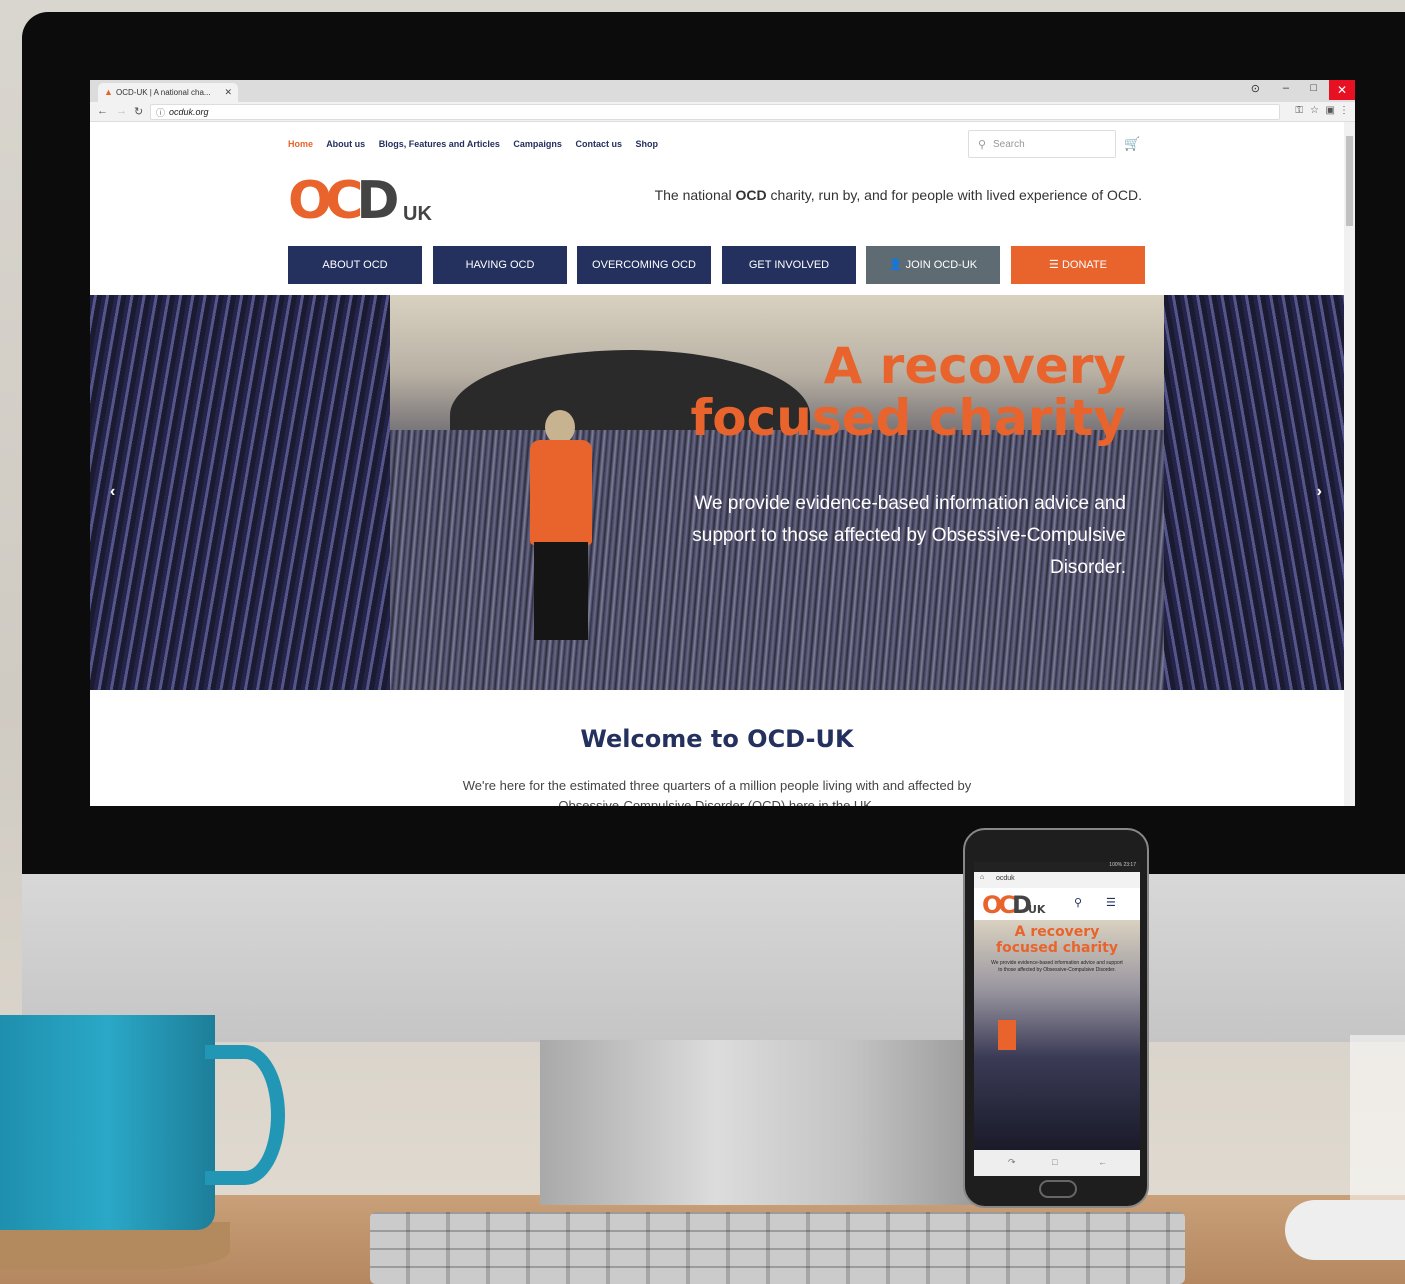  I want to click on phone-home-button, so click(1058, 1189).